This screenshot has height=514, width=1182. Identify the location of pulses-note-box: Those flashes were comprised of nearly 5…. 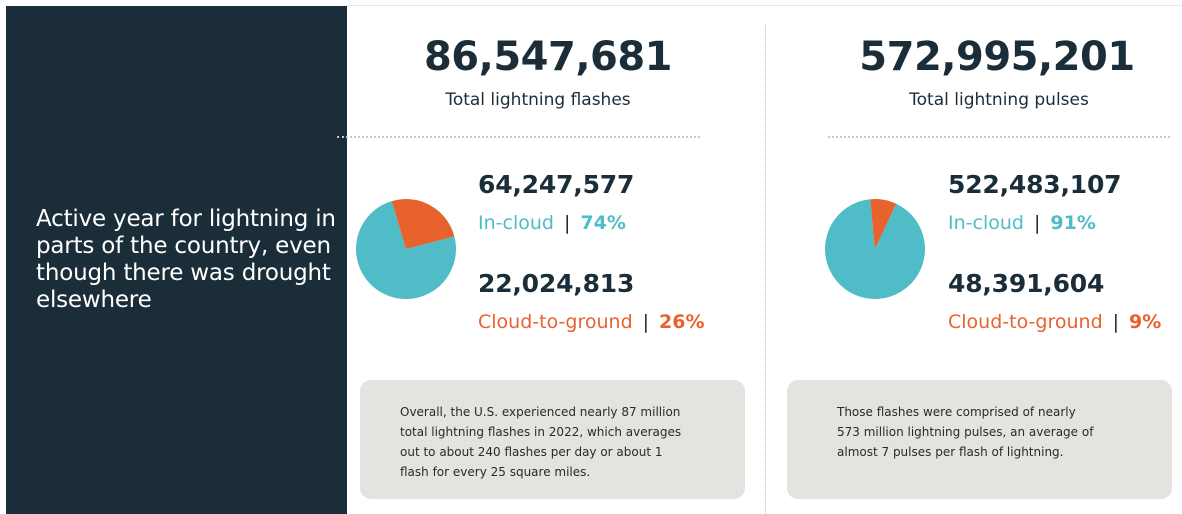
(979, 439).